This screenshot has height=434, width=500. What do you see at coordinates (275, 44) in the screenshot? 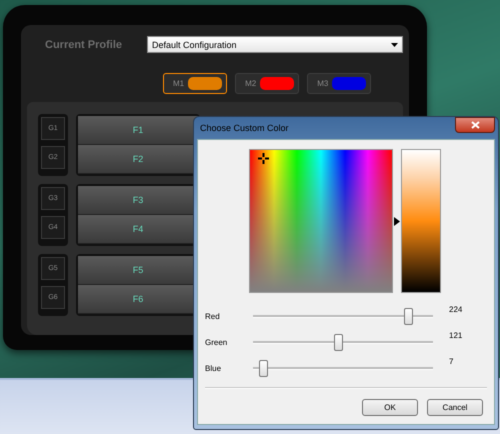
I see `profile-dropdown: Default Configuration` at bounding box center [275, 44].